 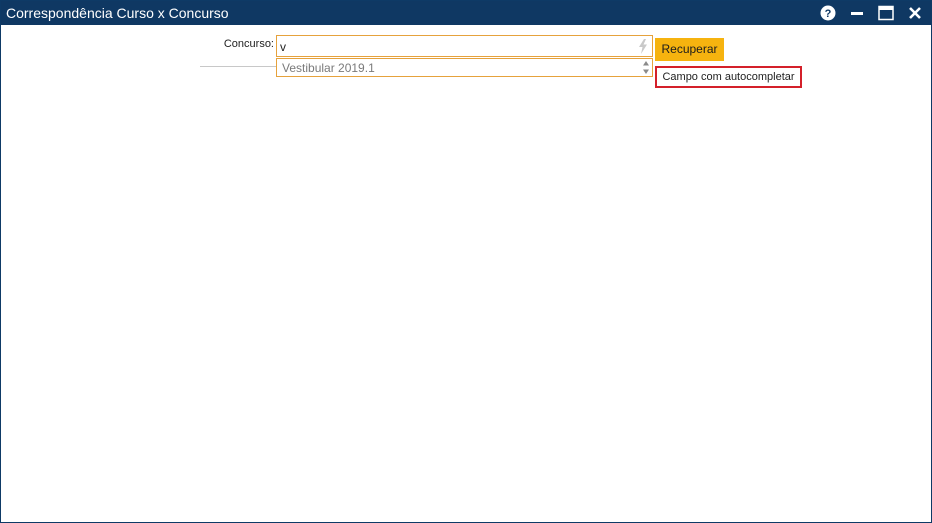 What do you see at coordinates (328, 68) in the screenshot?
I see `suggestion-item: Vestibular 2019.1` at bounding box center [328, 68].